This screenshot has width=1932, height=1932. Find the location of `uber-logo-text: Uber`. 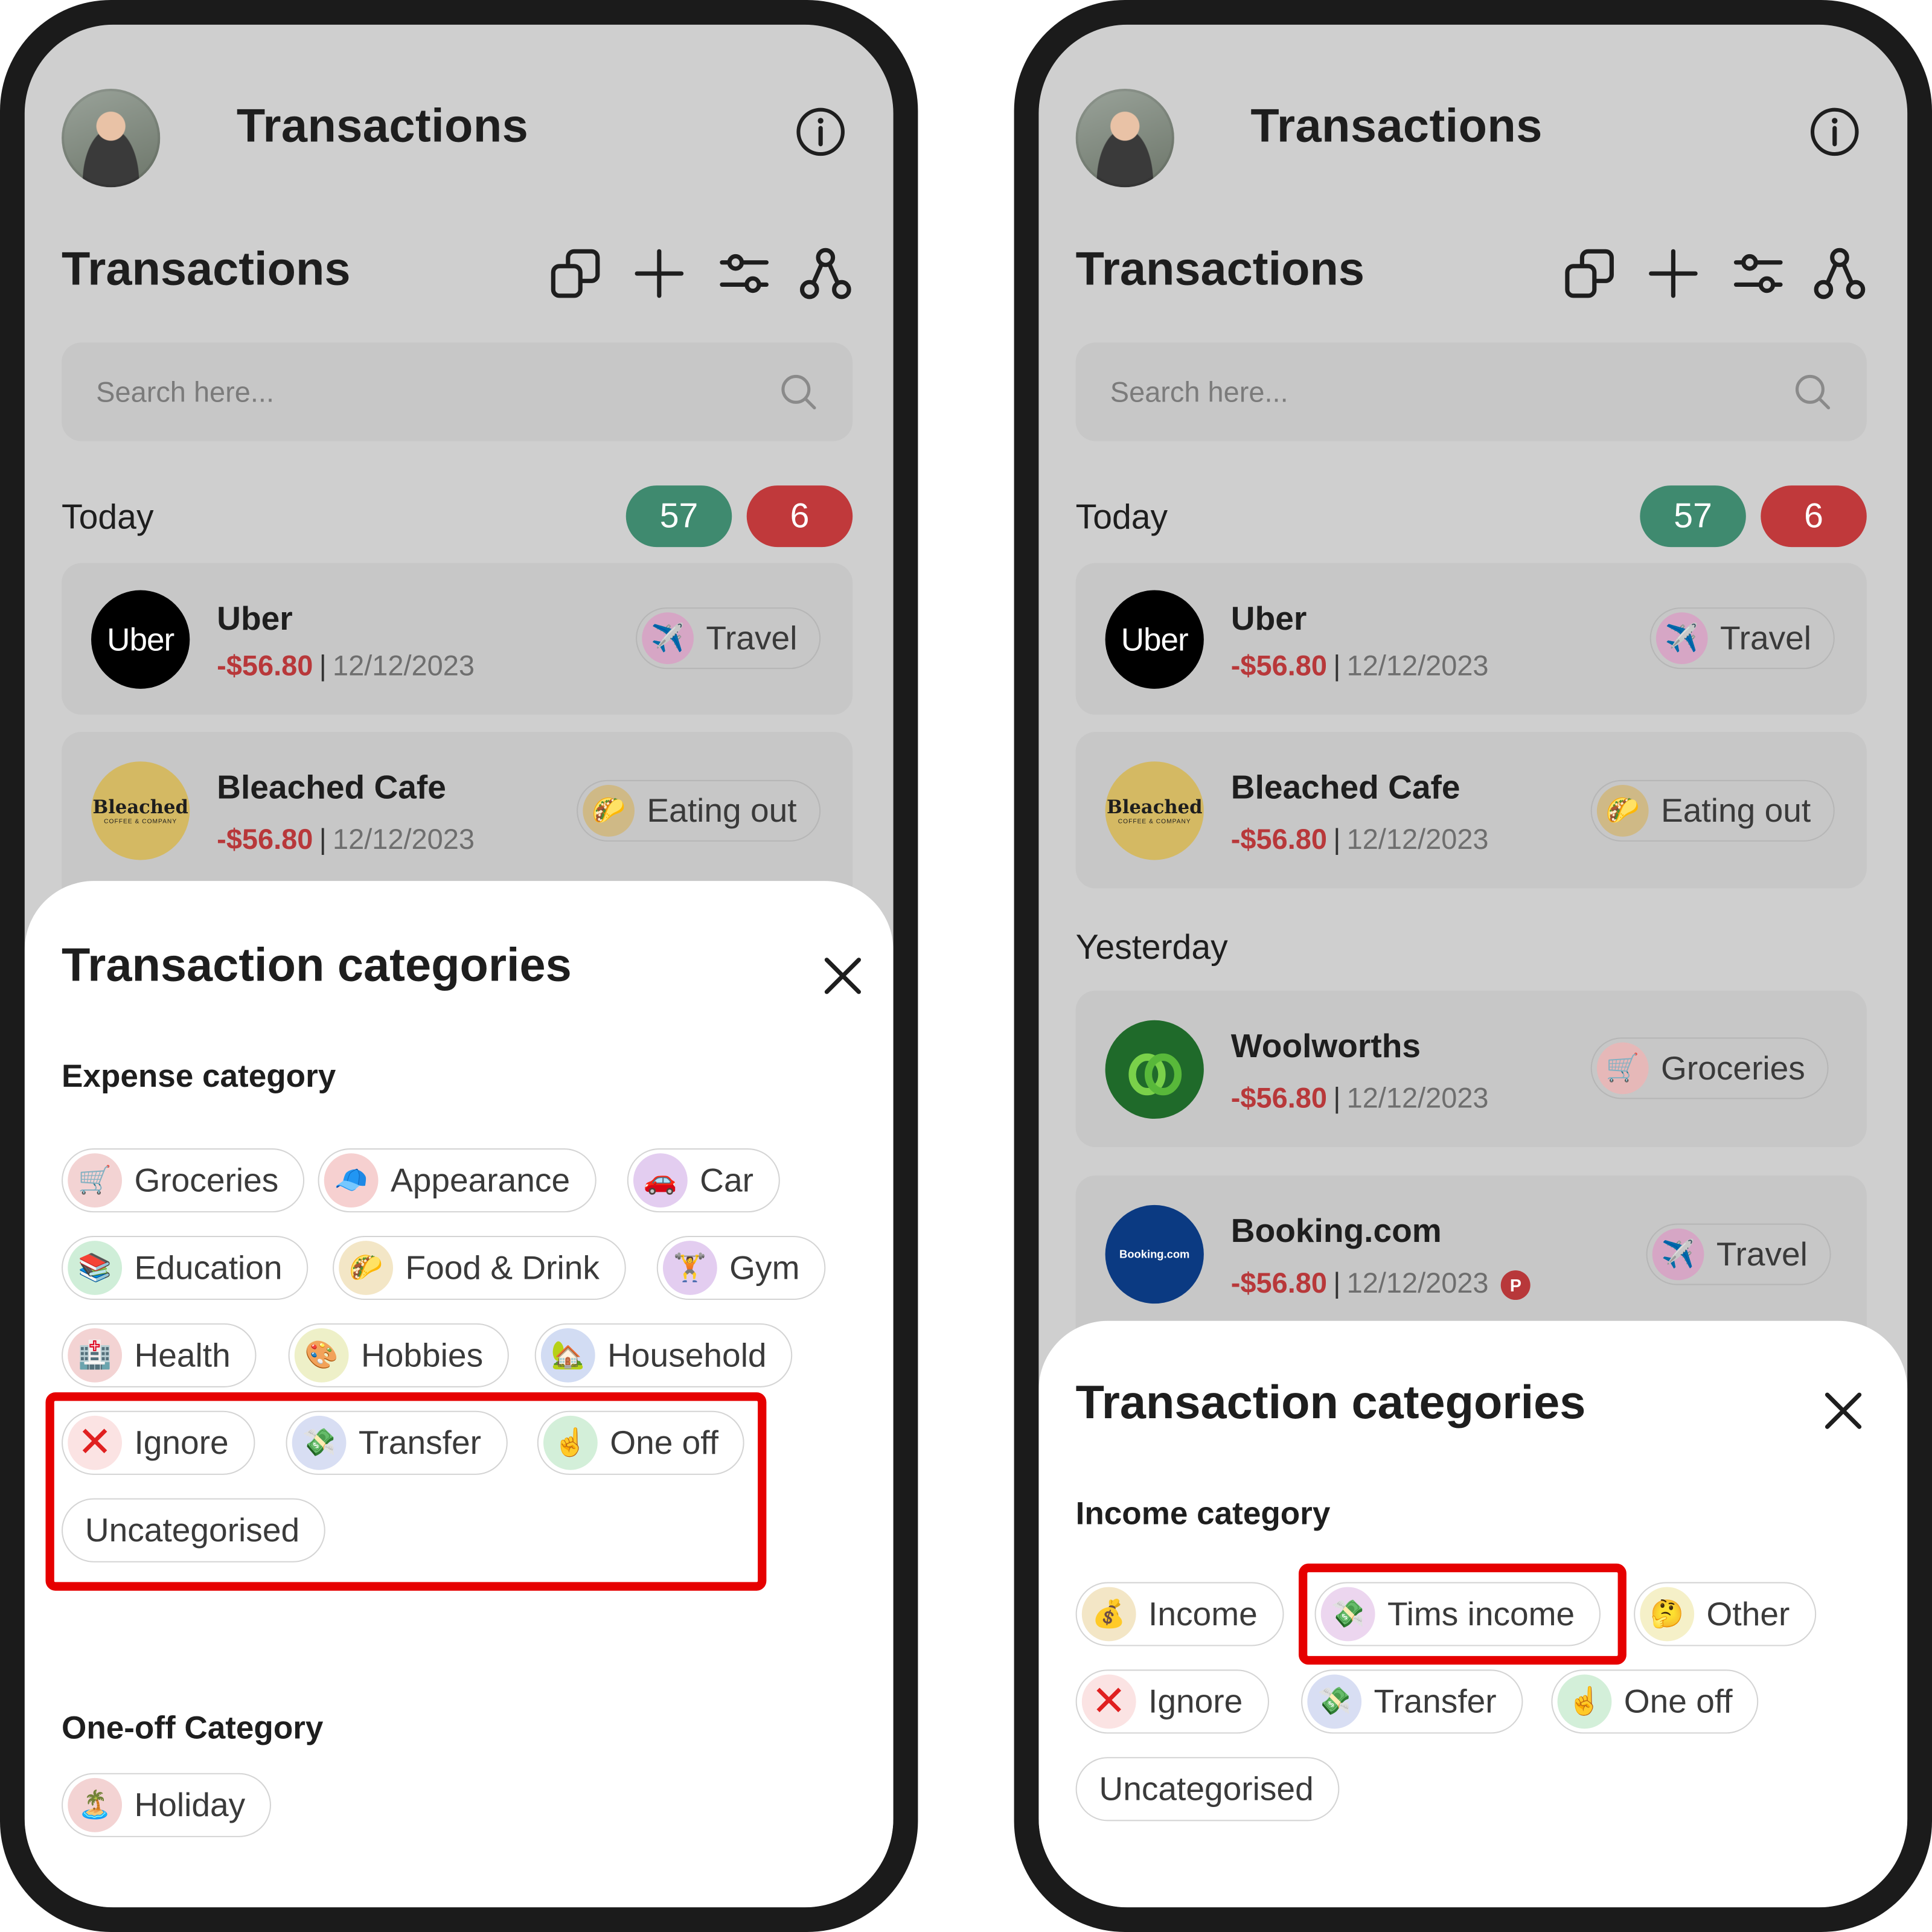

uber-logo-text: Uber is located at coordinates (140, 638).